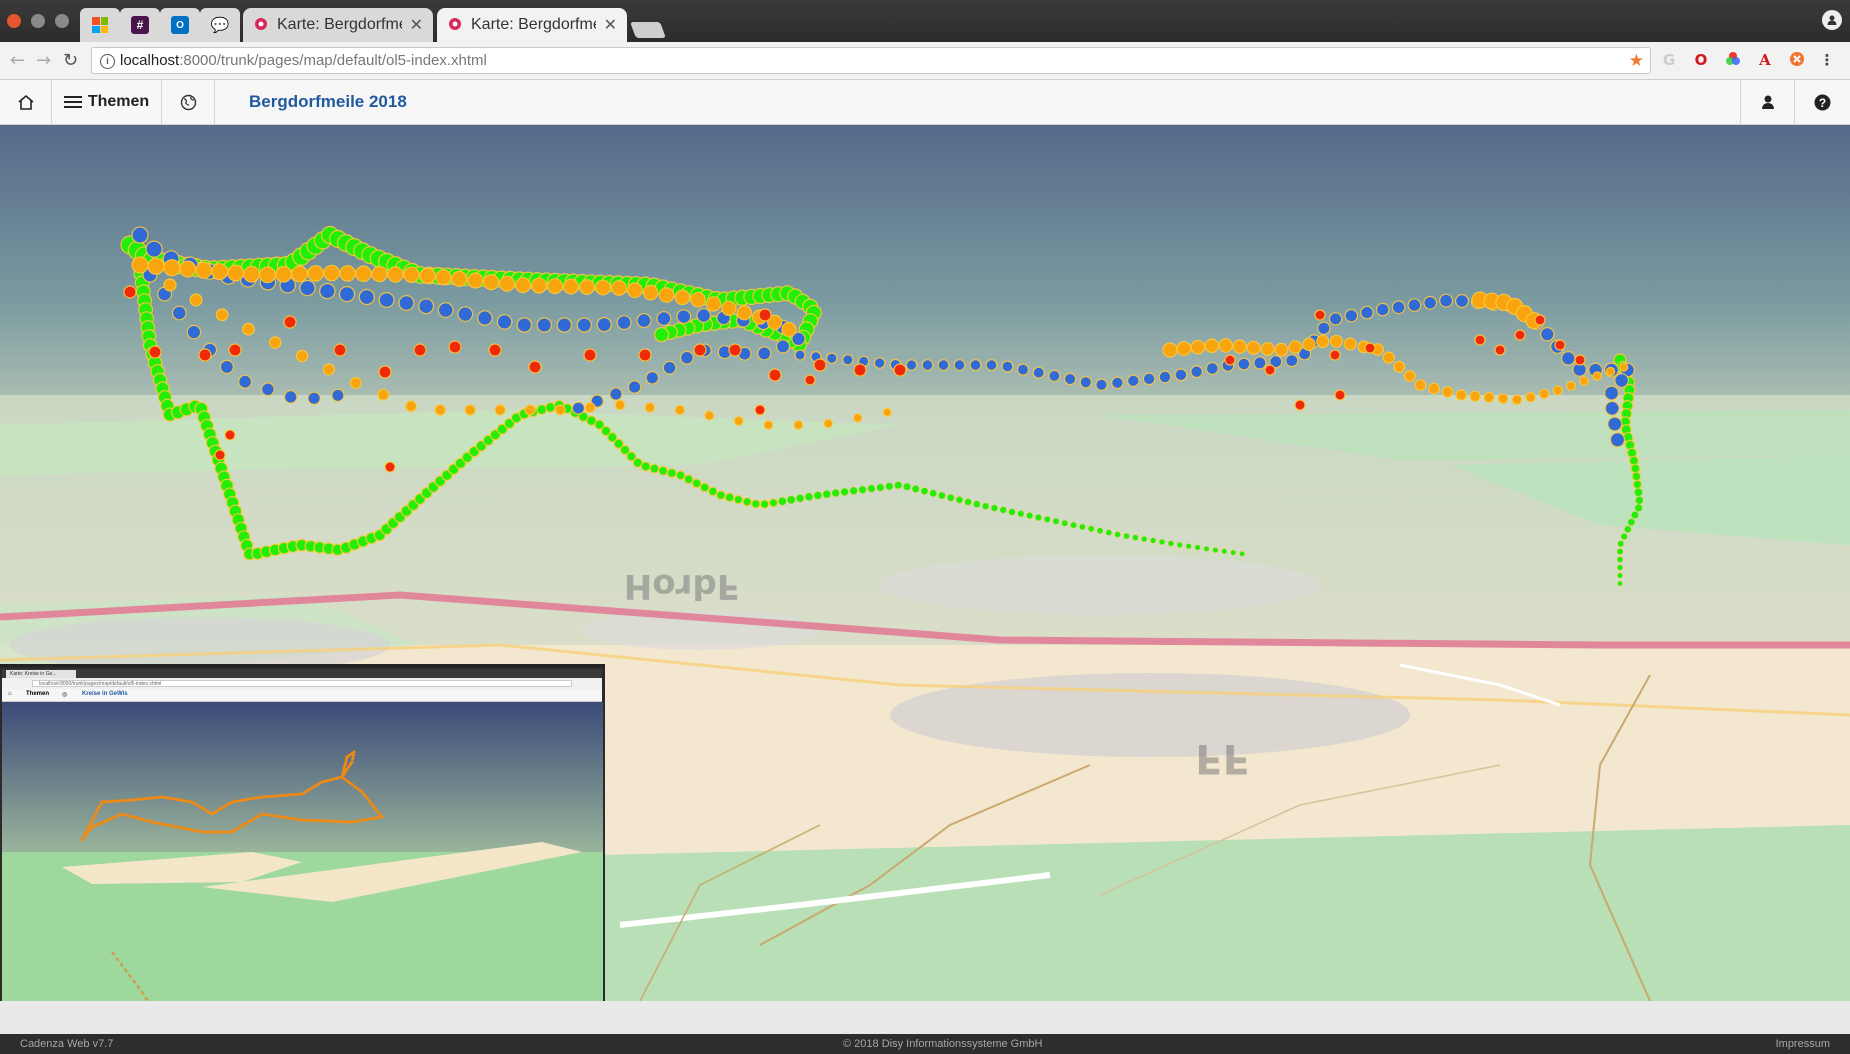 Image resolution: width=1850 pixels, height=1054 pixels. What do you see at coordinates (188, 102) in the screenshot?
I see `globe-button` at bounding box center [188, 102].